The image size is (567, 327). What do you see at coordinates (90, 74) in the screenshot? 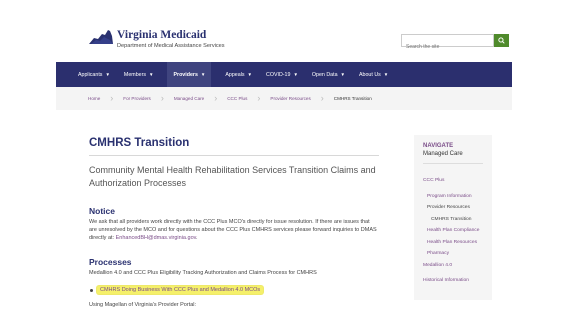
I see `nav-item-label: Applicants` at bounding box center [90, 74].